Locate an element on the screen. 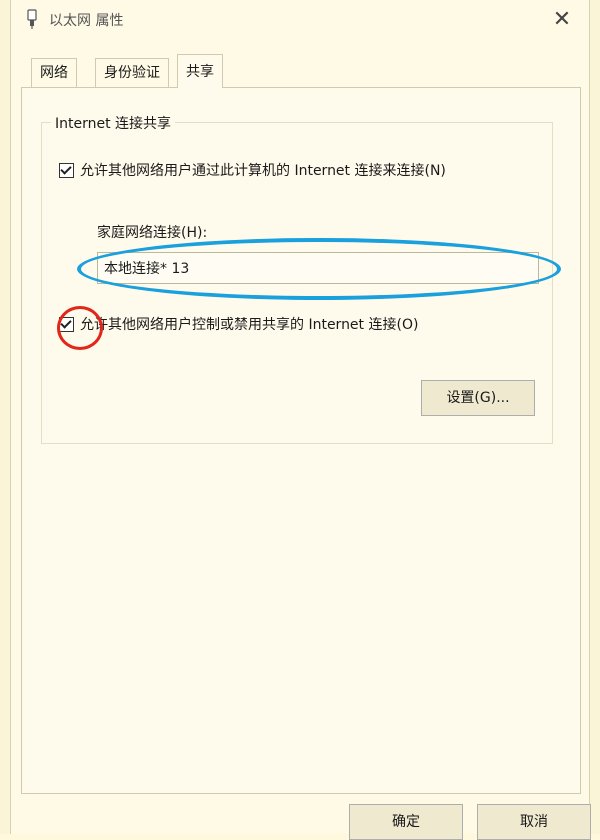  home-network-label: 家庭网络连接(H): is located at coordinates (152, 233).